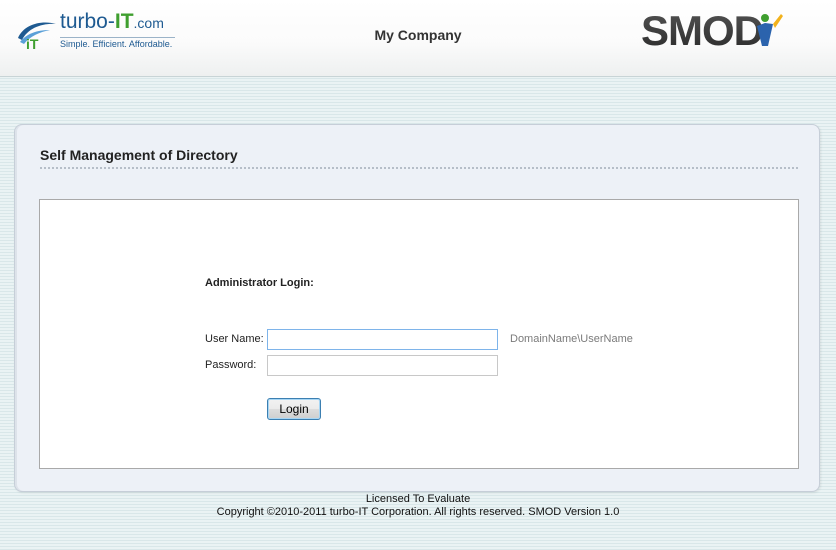  I want to click on username-input, so click(382, 339).